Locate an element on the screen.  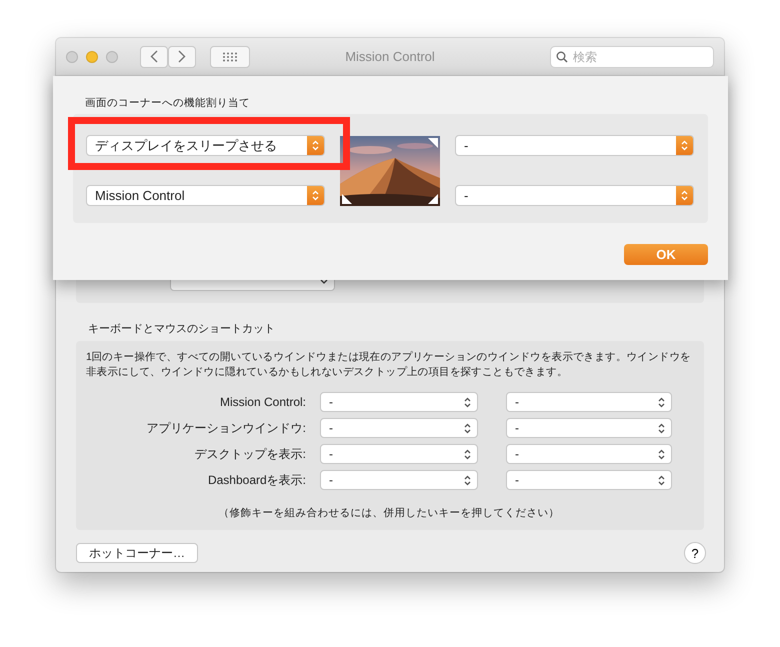
search-field: 検索 is located at coordinates (632, 57).